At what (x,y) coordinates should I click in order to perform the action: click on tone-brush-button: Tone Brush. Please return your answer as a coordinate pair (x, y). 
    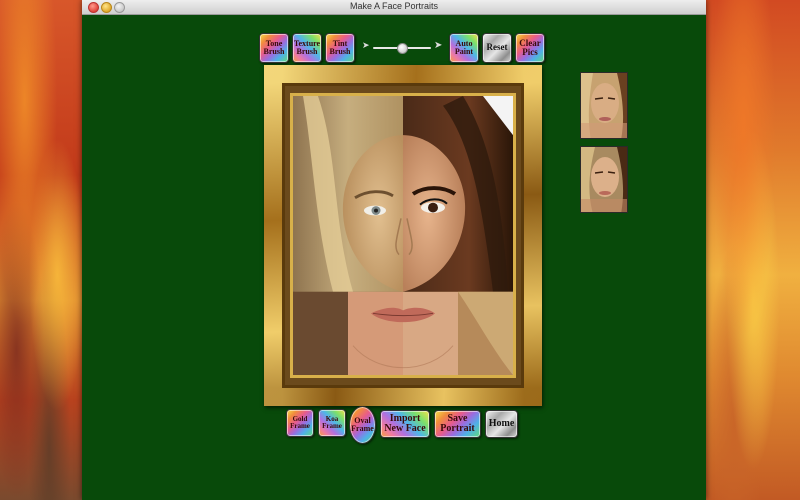
    Looking at the image, I should click on (274, 48).